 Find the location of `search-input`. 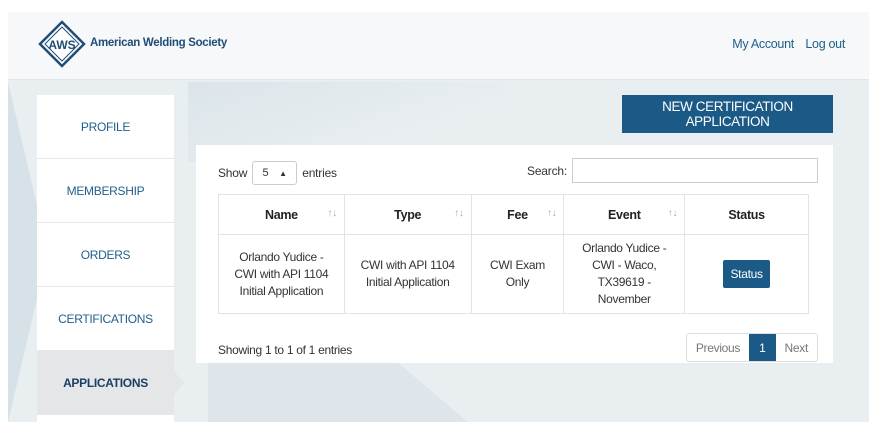

search-input is located at coordinates (695, 170).